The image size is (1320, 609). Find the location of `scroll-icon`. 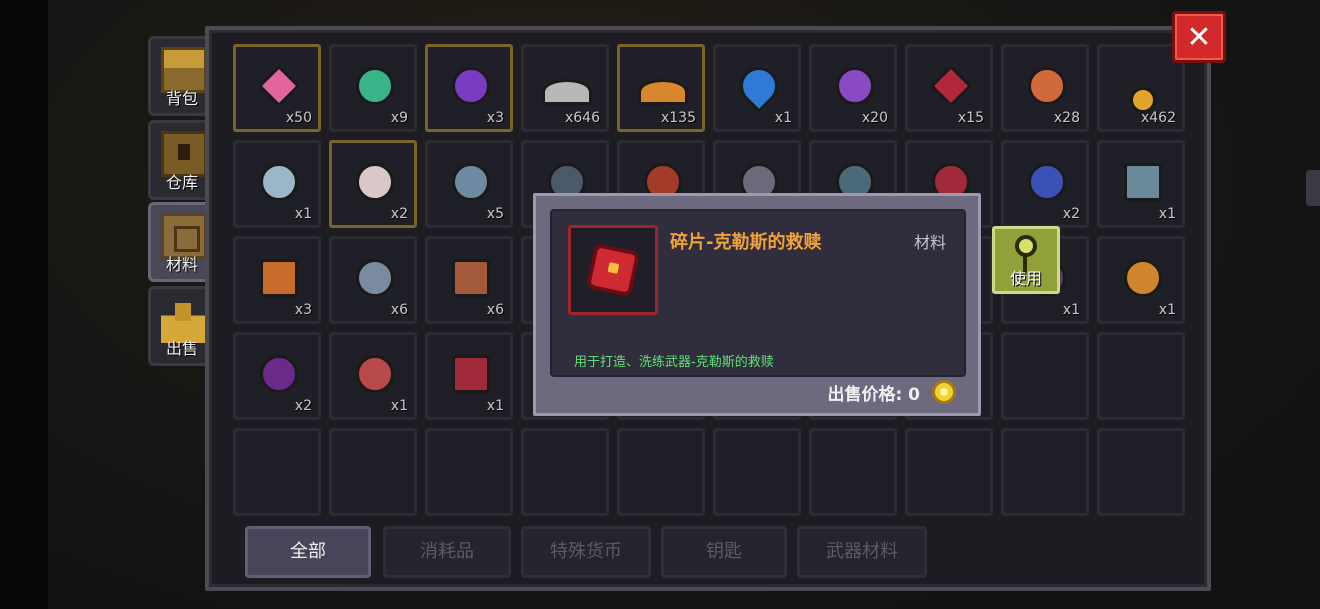

scroll-icon is located at coordinates (471, 278).